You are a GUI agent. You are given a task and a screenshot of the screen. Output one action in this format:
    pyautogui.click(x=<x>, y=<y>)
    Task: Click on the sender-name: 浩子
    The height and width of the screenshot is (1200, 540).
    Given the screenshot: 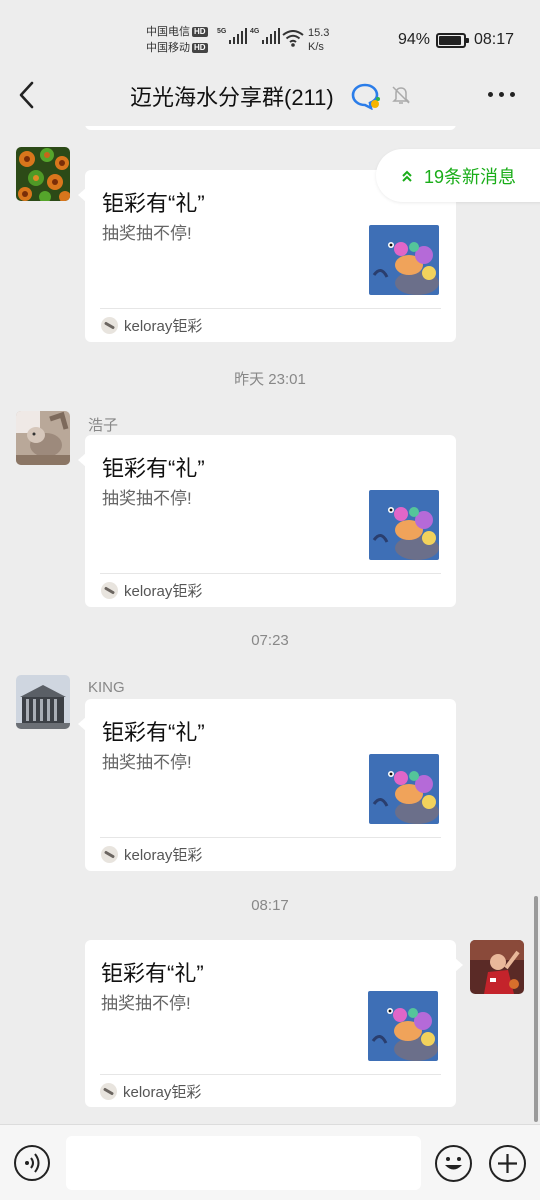 What is the action you would take?
    pyautogui.click(x=103, y=425)
    